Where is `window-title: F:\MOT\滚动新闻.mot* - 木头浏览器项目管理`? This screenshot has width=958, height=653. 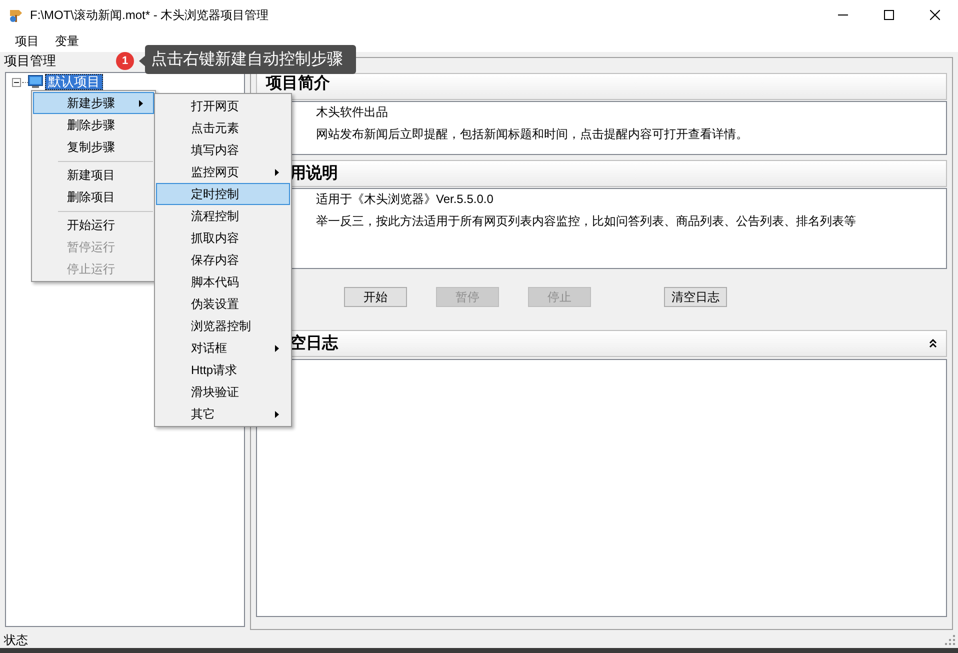
window-title: F:\MOT\滚动新闻.mot* - 木头浏览器项目管理 is located at coordinates (149, 15).